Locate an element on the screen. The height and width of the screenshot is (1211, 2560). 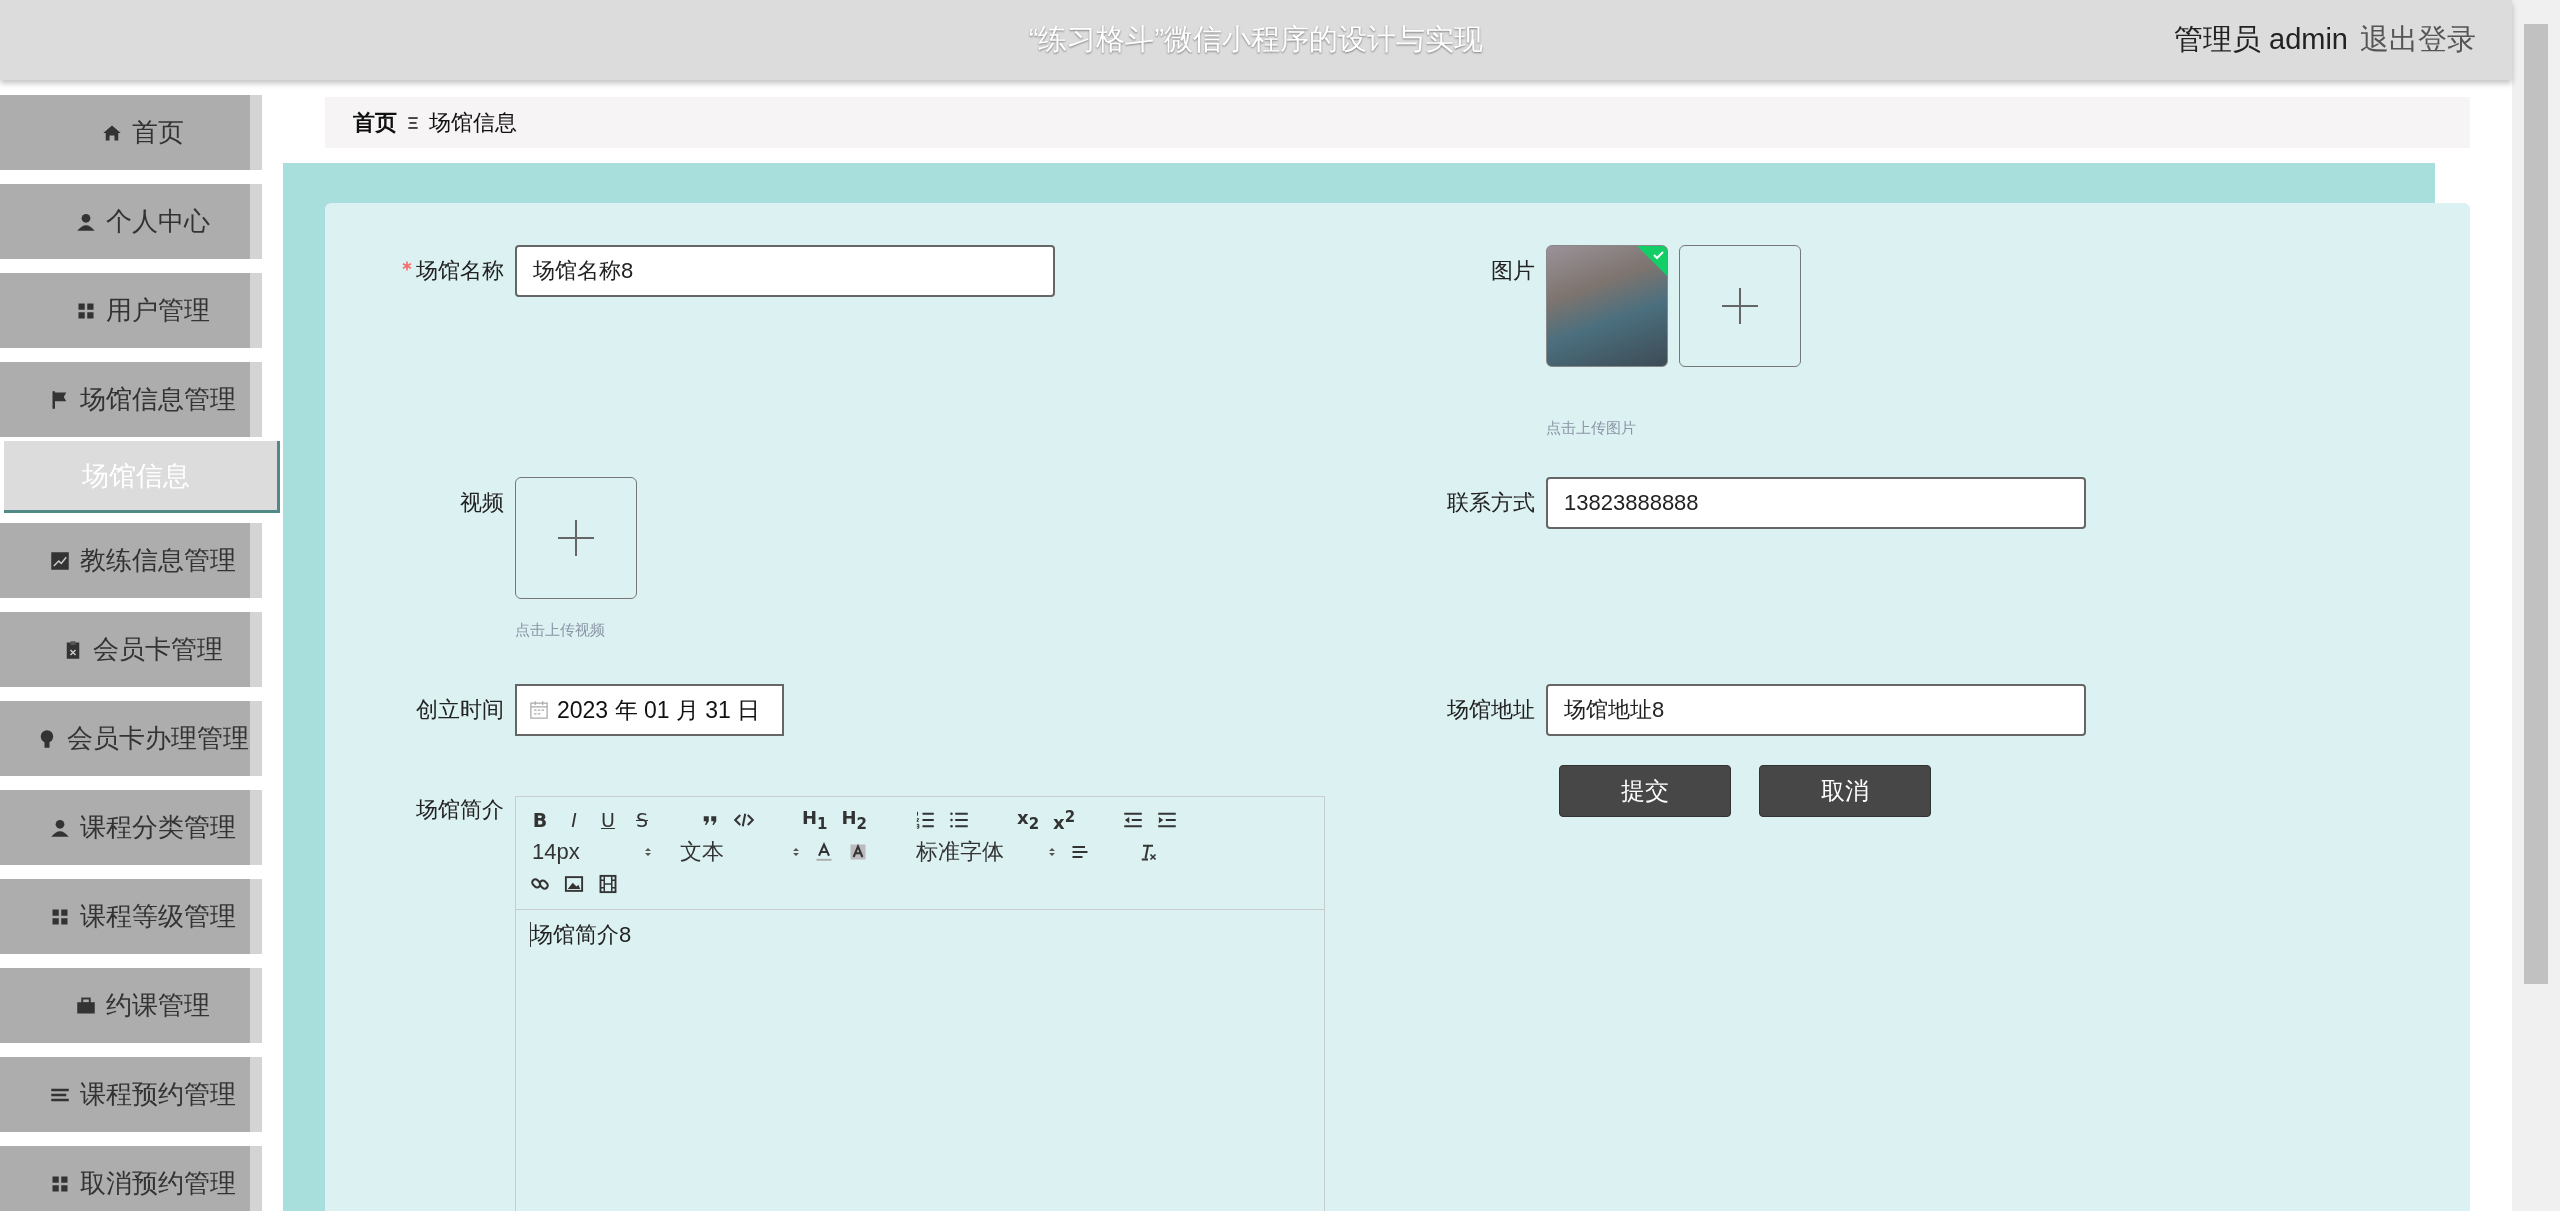
scrollbar-thumb is located at coordinates (2536, 504).